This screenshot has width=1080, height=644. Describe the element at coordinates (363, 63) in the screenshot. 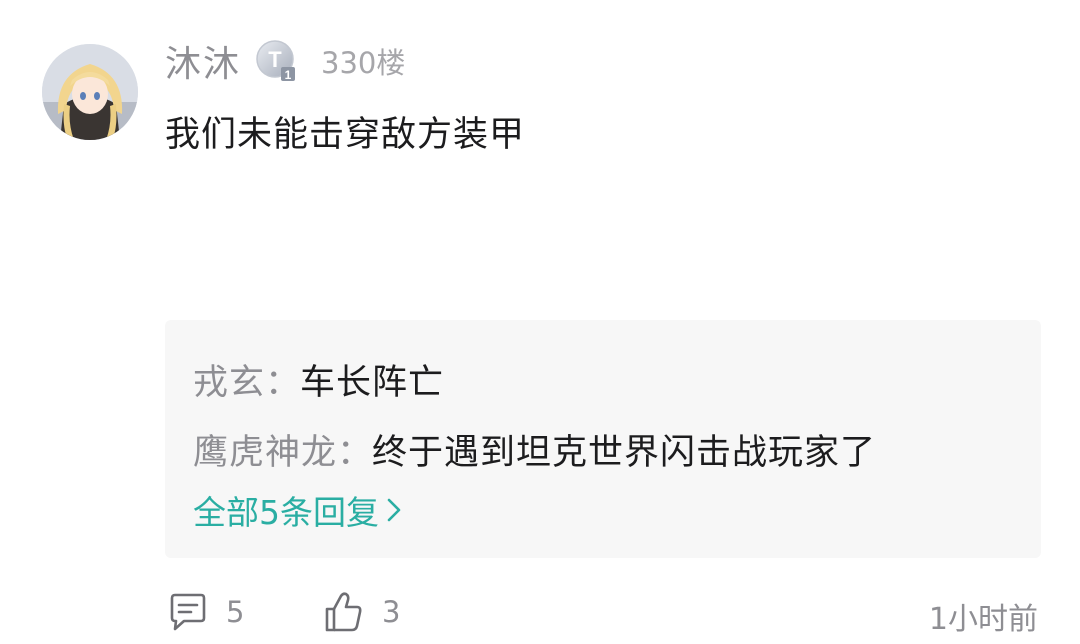

I see `floor-number: 330楼` at that location.